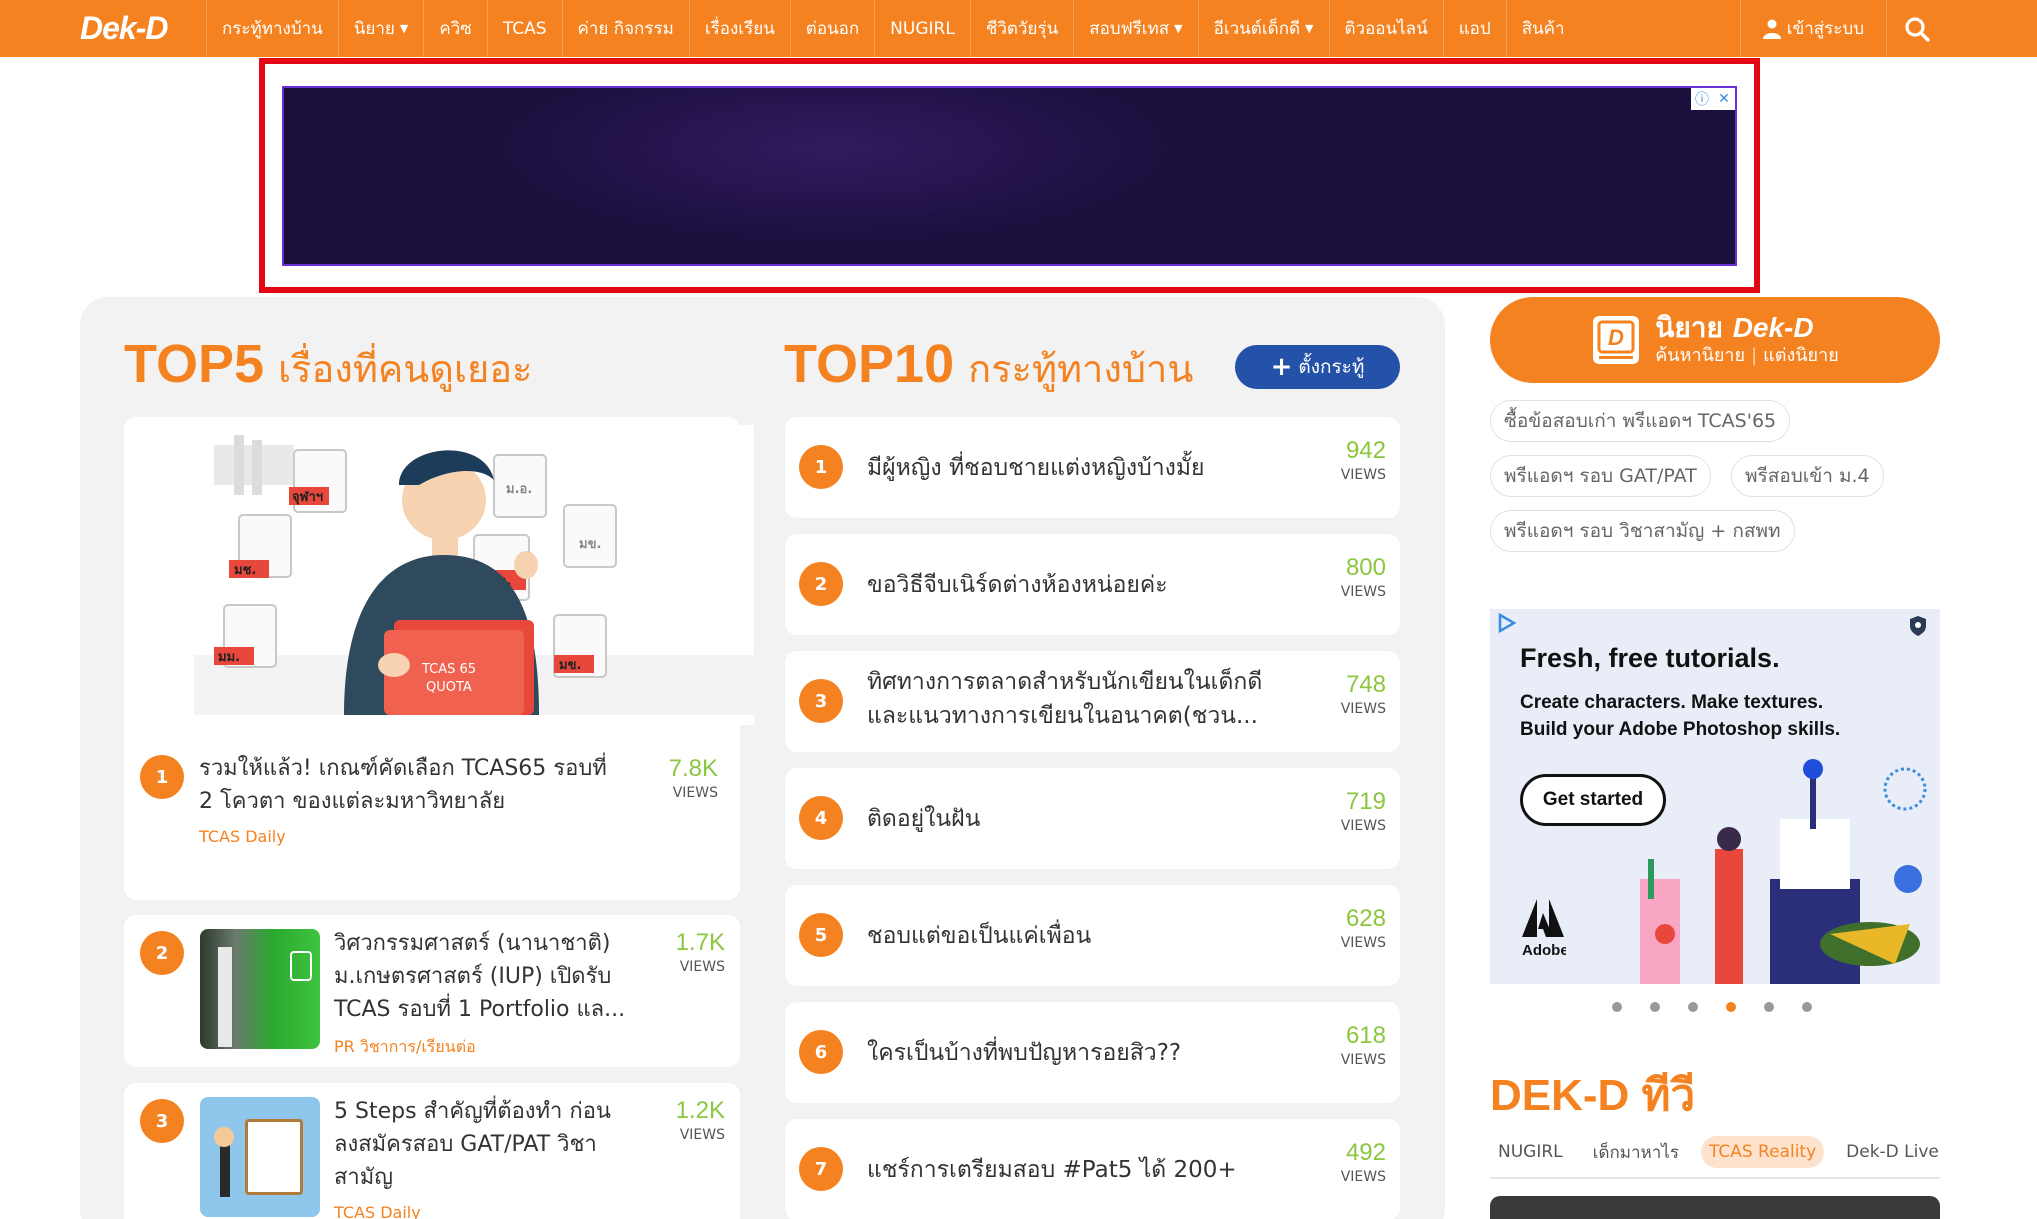  I want to click on nav-item-camp: ค่าย กิจกรรม, so click(626, 28).